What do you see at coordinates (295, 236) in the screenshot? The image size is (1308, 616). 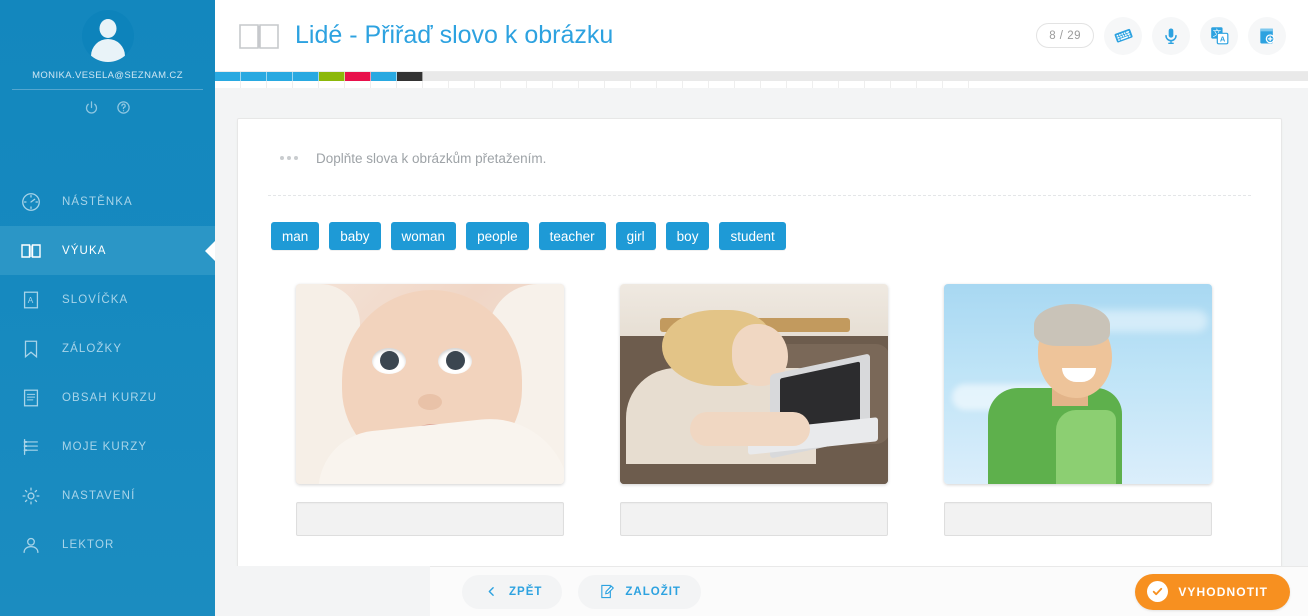 I see `word-chip: man` at bounding box center [295, 236].